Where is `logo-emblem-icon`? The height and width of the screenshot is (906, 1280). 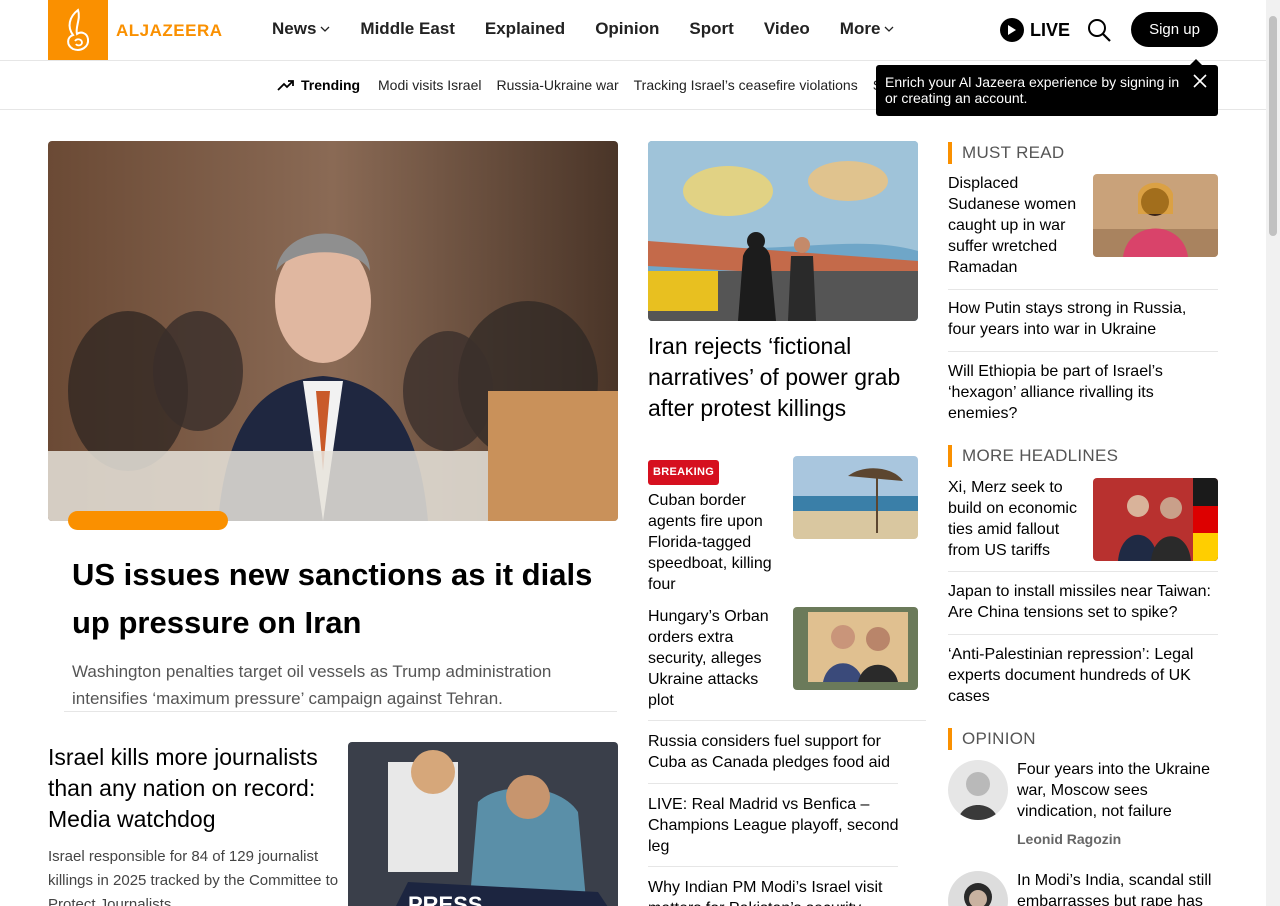 logo-emblem-icon is located at coordinates (78, 29).